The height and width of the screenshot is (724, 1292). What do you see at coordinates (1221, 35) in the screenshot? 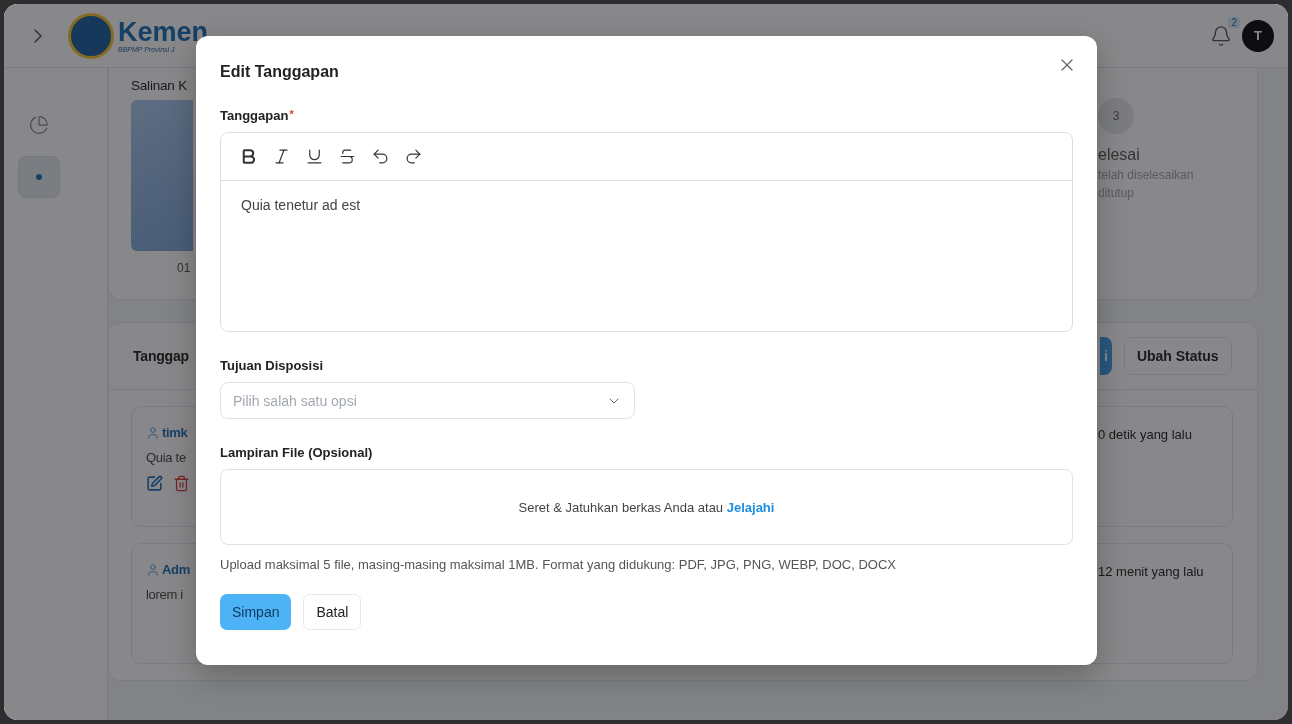
I see `bell-icon` at bounding box center [1221, 35].